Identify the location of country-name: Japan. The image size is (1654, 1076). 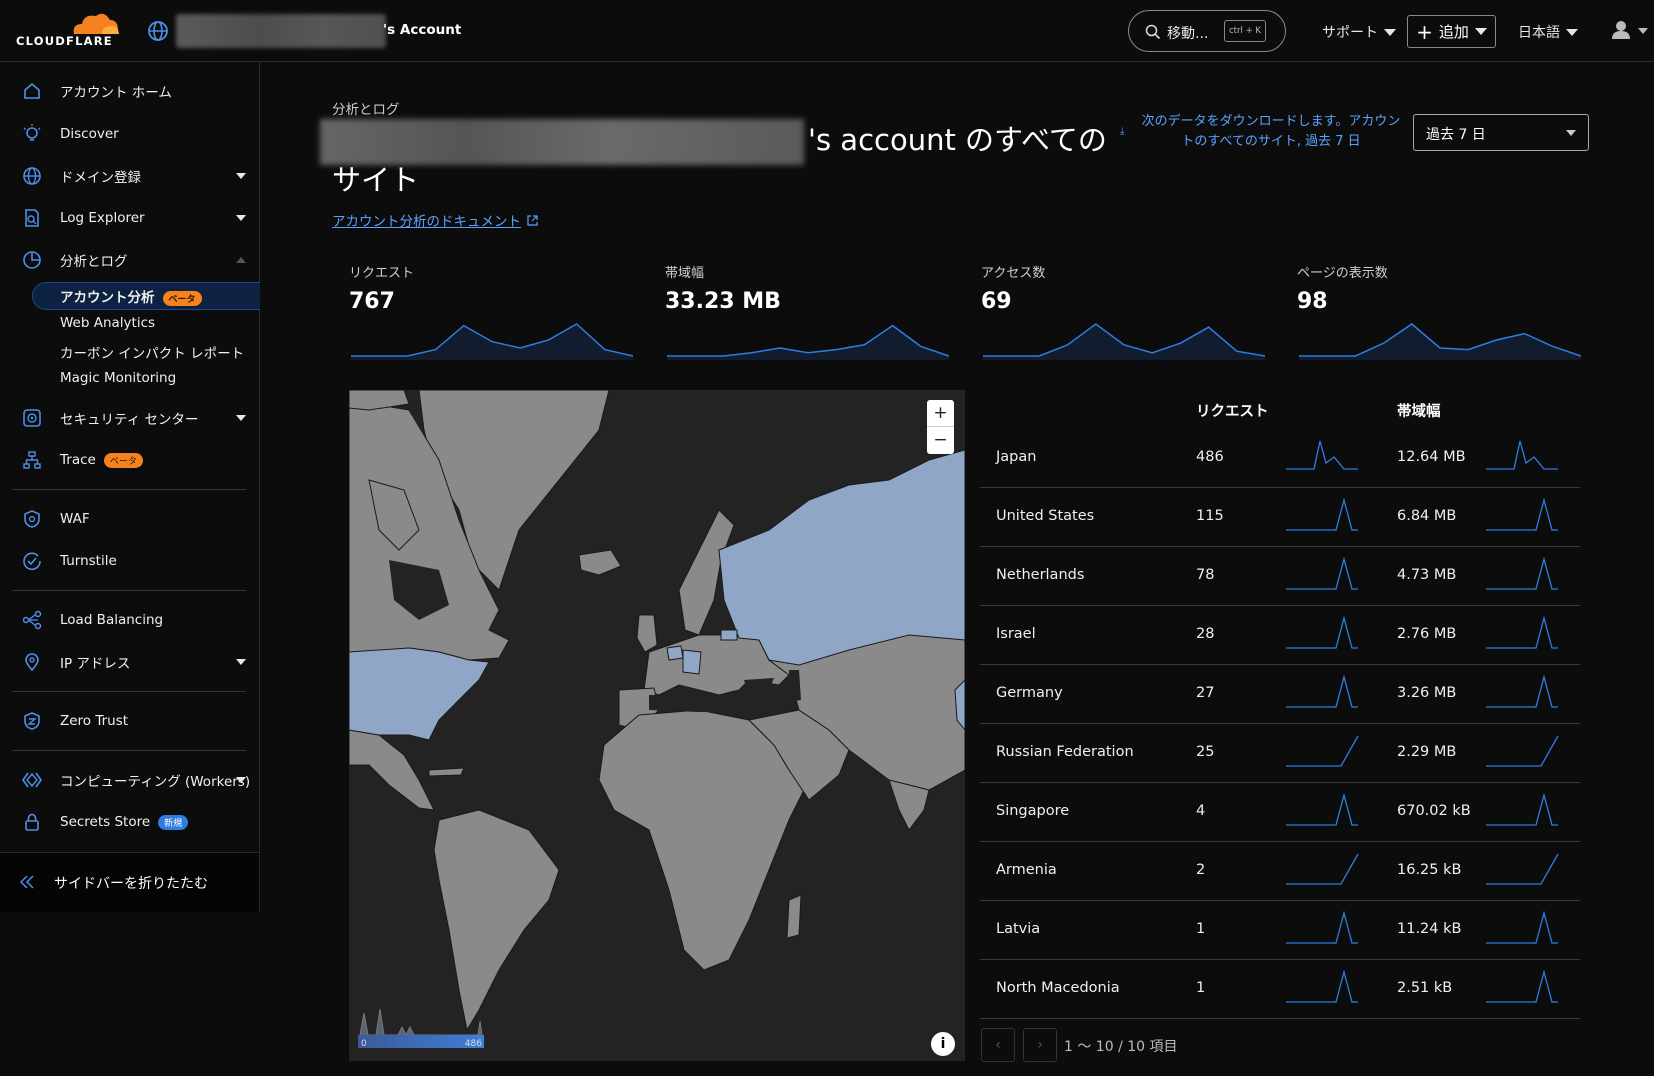
(1016, 457).